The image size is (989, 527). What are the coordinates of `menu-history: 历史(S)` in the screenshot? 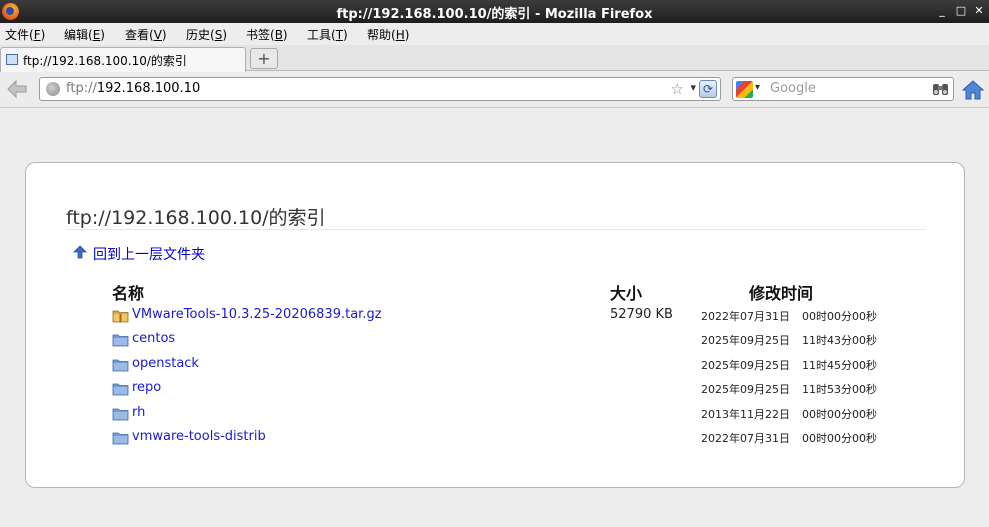 It's located at (206, 34).